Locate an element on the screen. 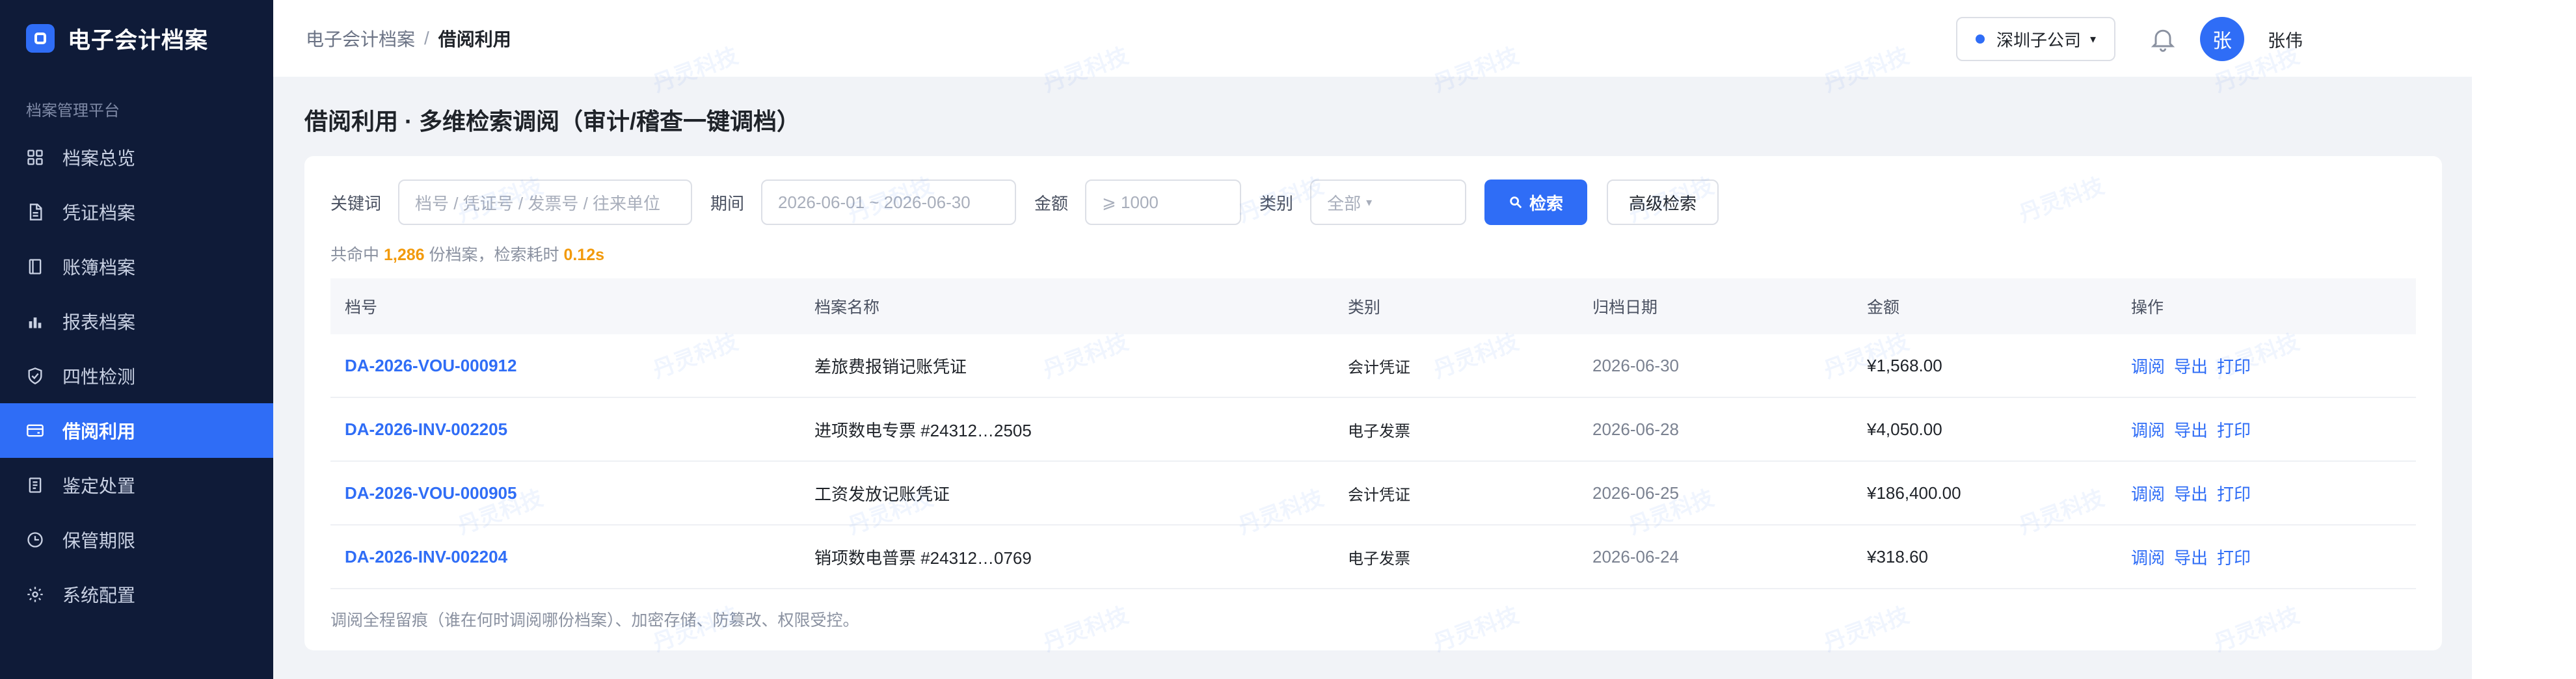 The image size is (2576, 679). keyword-input: 档号 / 凭证号 / 发票号 / 往来单位 is located at coordinates (545, 203).